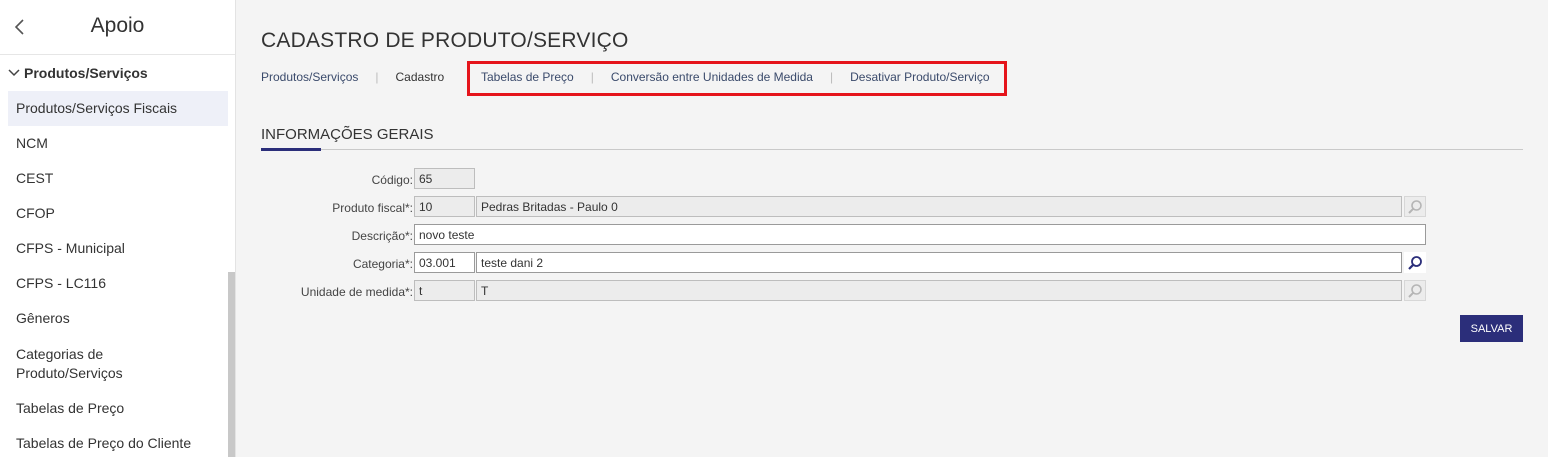 This screenshot has width=1548, height=457. What do you see at coordinates (939, 262) in the screenshot?
I see `categoria-name-input: teste dani 2` at bounding box center [939, 262].